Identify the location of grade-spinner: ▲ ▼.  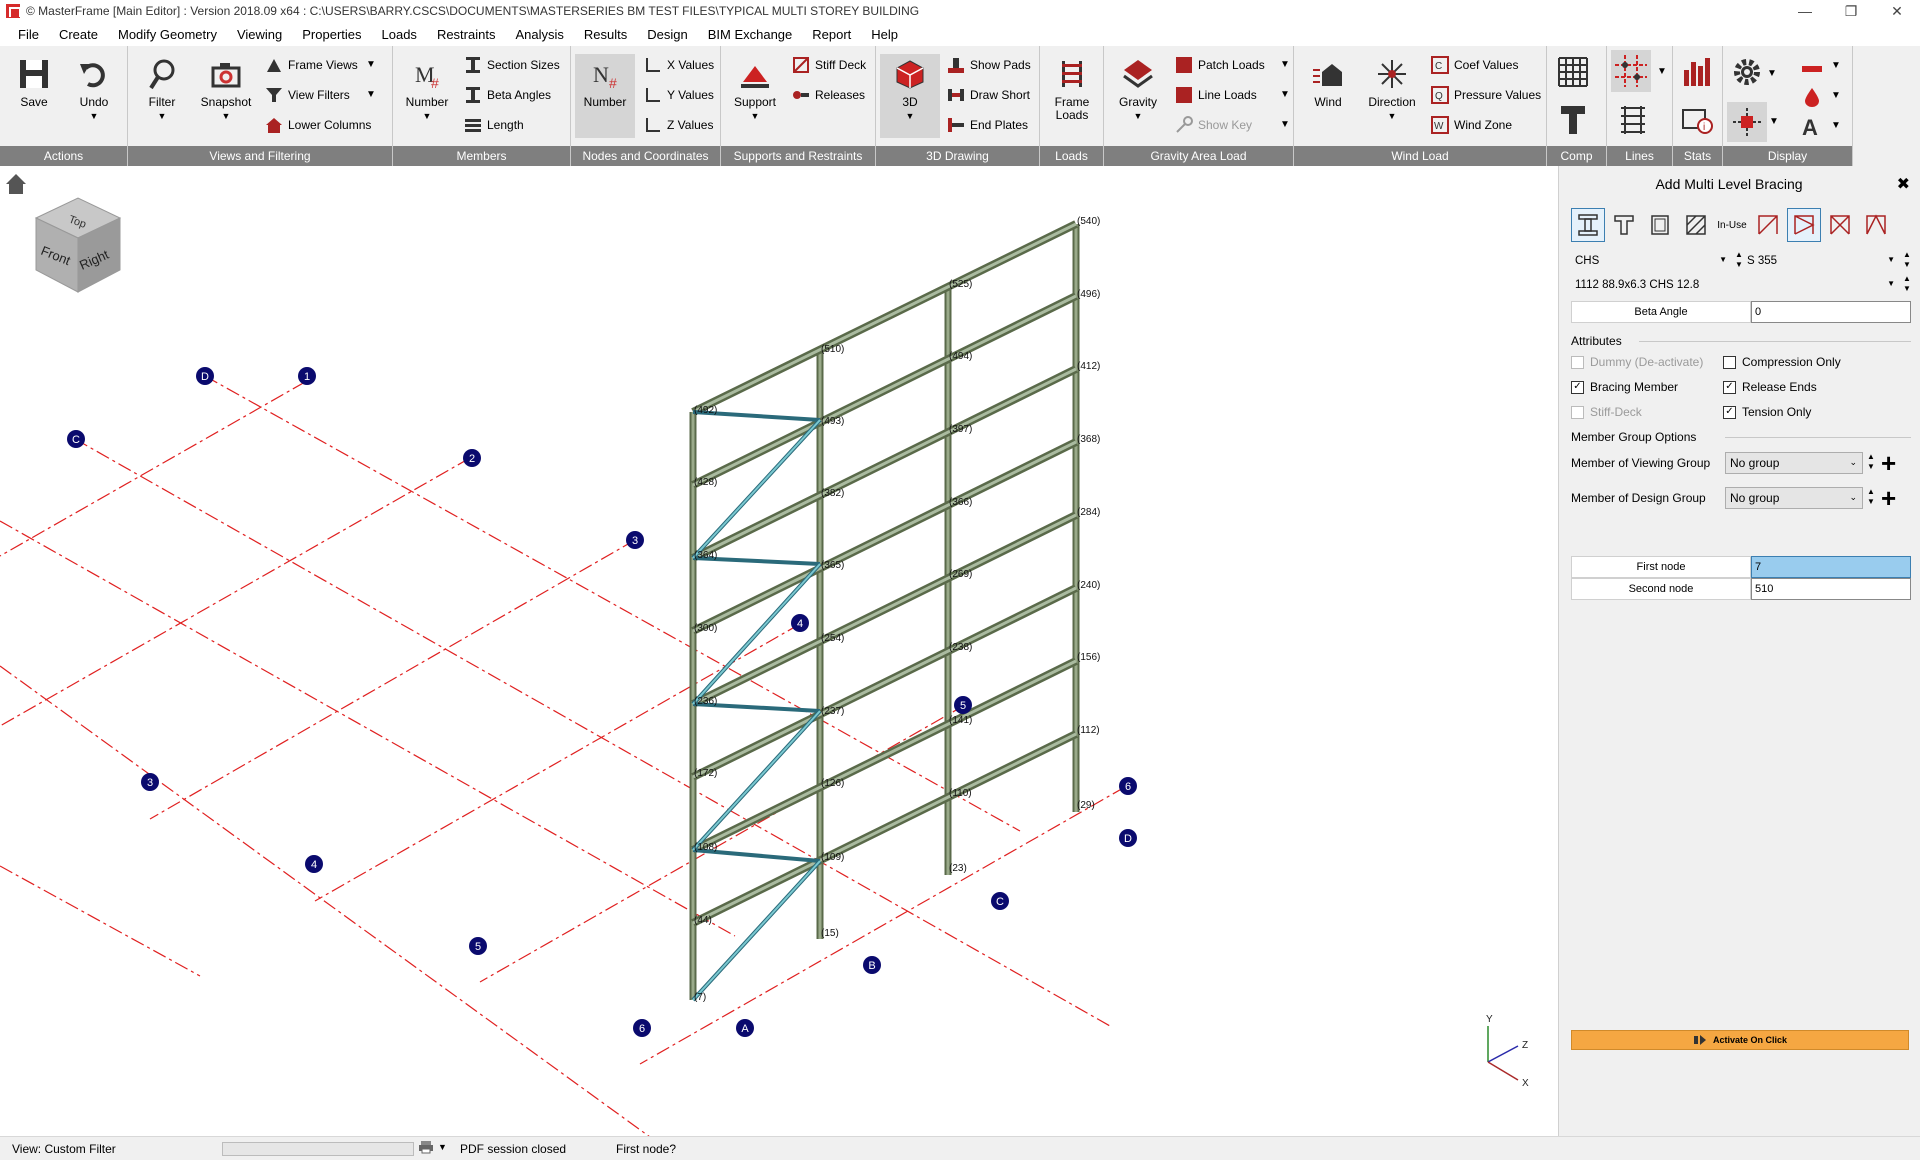
(1907, 261).